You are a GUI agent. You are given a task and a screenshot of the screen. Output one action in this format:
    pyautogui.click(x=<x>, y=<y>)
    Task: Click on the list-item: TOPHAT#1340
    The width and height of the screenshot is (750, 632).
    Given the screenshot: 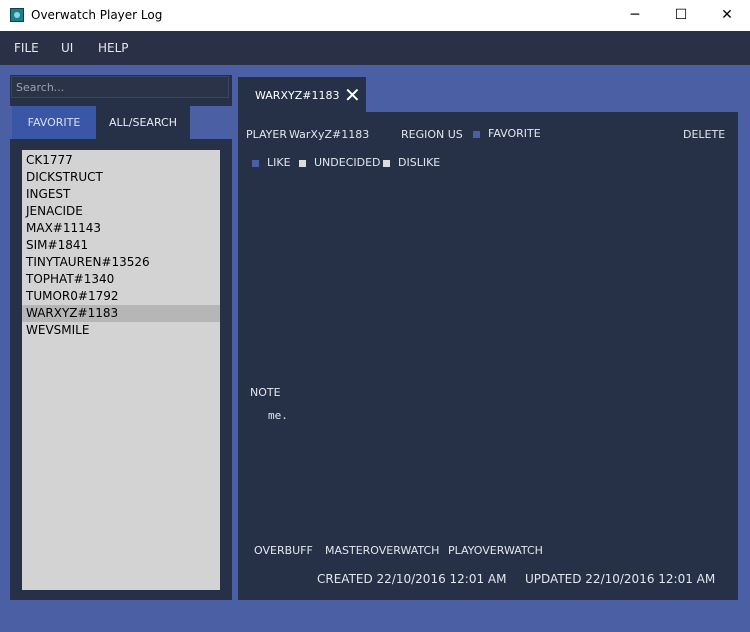 What is the action you would take?
    pyautogui.click(x=121, y=279)
    